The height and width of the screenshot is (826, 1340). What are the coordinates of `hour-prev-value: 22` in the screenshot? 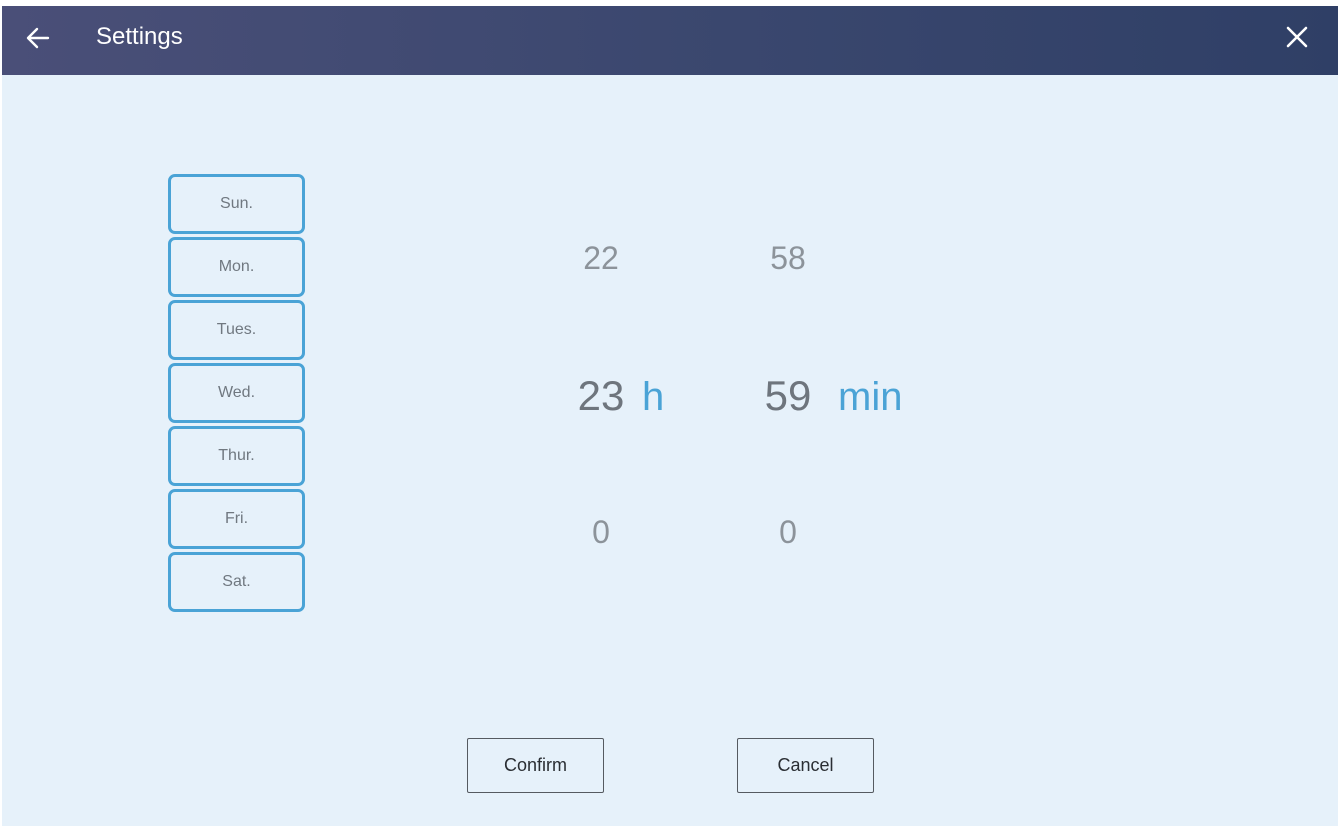 It's located at (601, 258).